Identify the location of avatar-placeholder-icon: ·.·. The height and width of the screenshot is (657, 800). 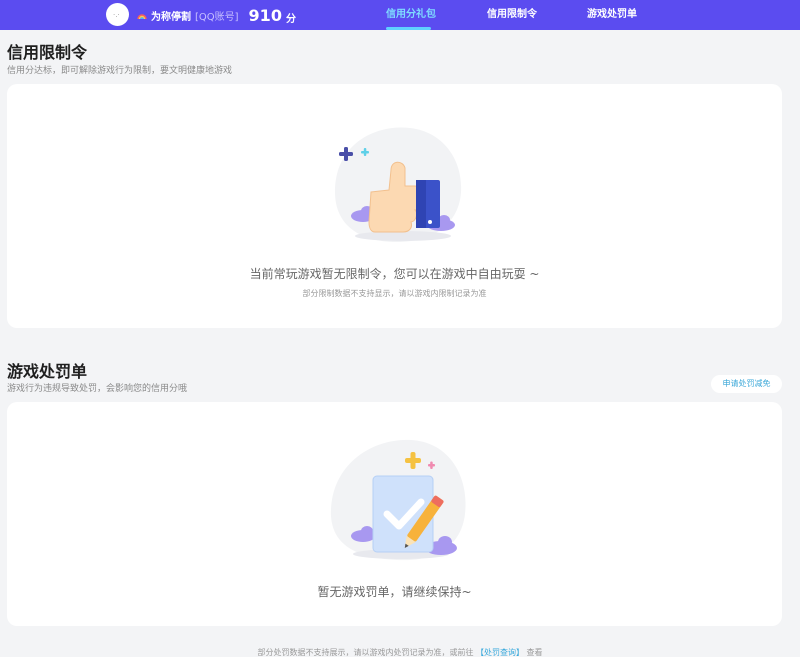
(116, 15).